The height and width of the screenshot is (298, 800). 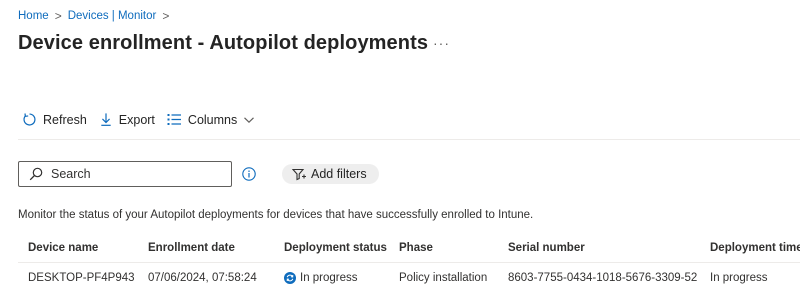 What do you see at coordinates (299, 174) in the screenshot?
I see `filter-icon` at bounding box center [299, 174].